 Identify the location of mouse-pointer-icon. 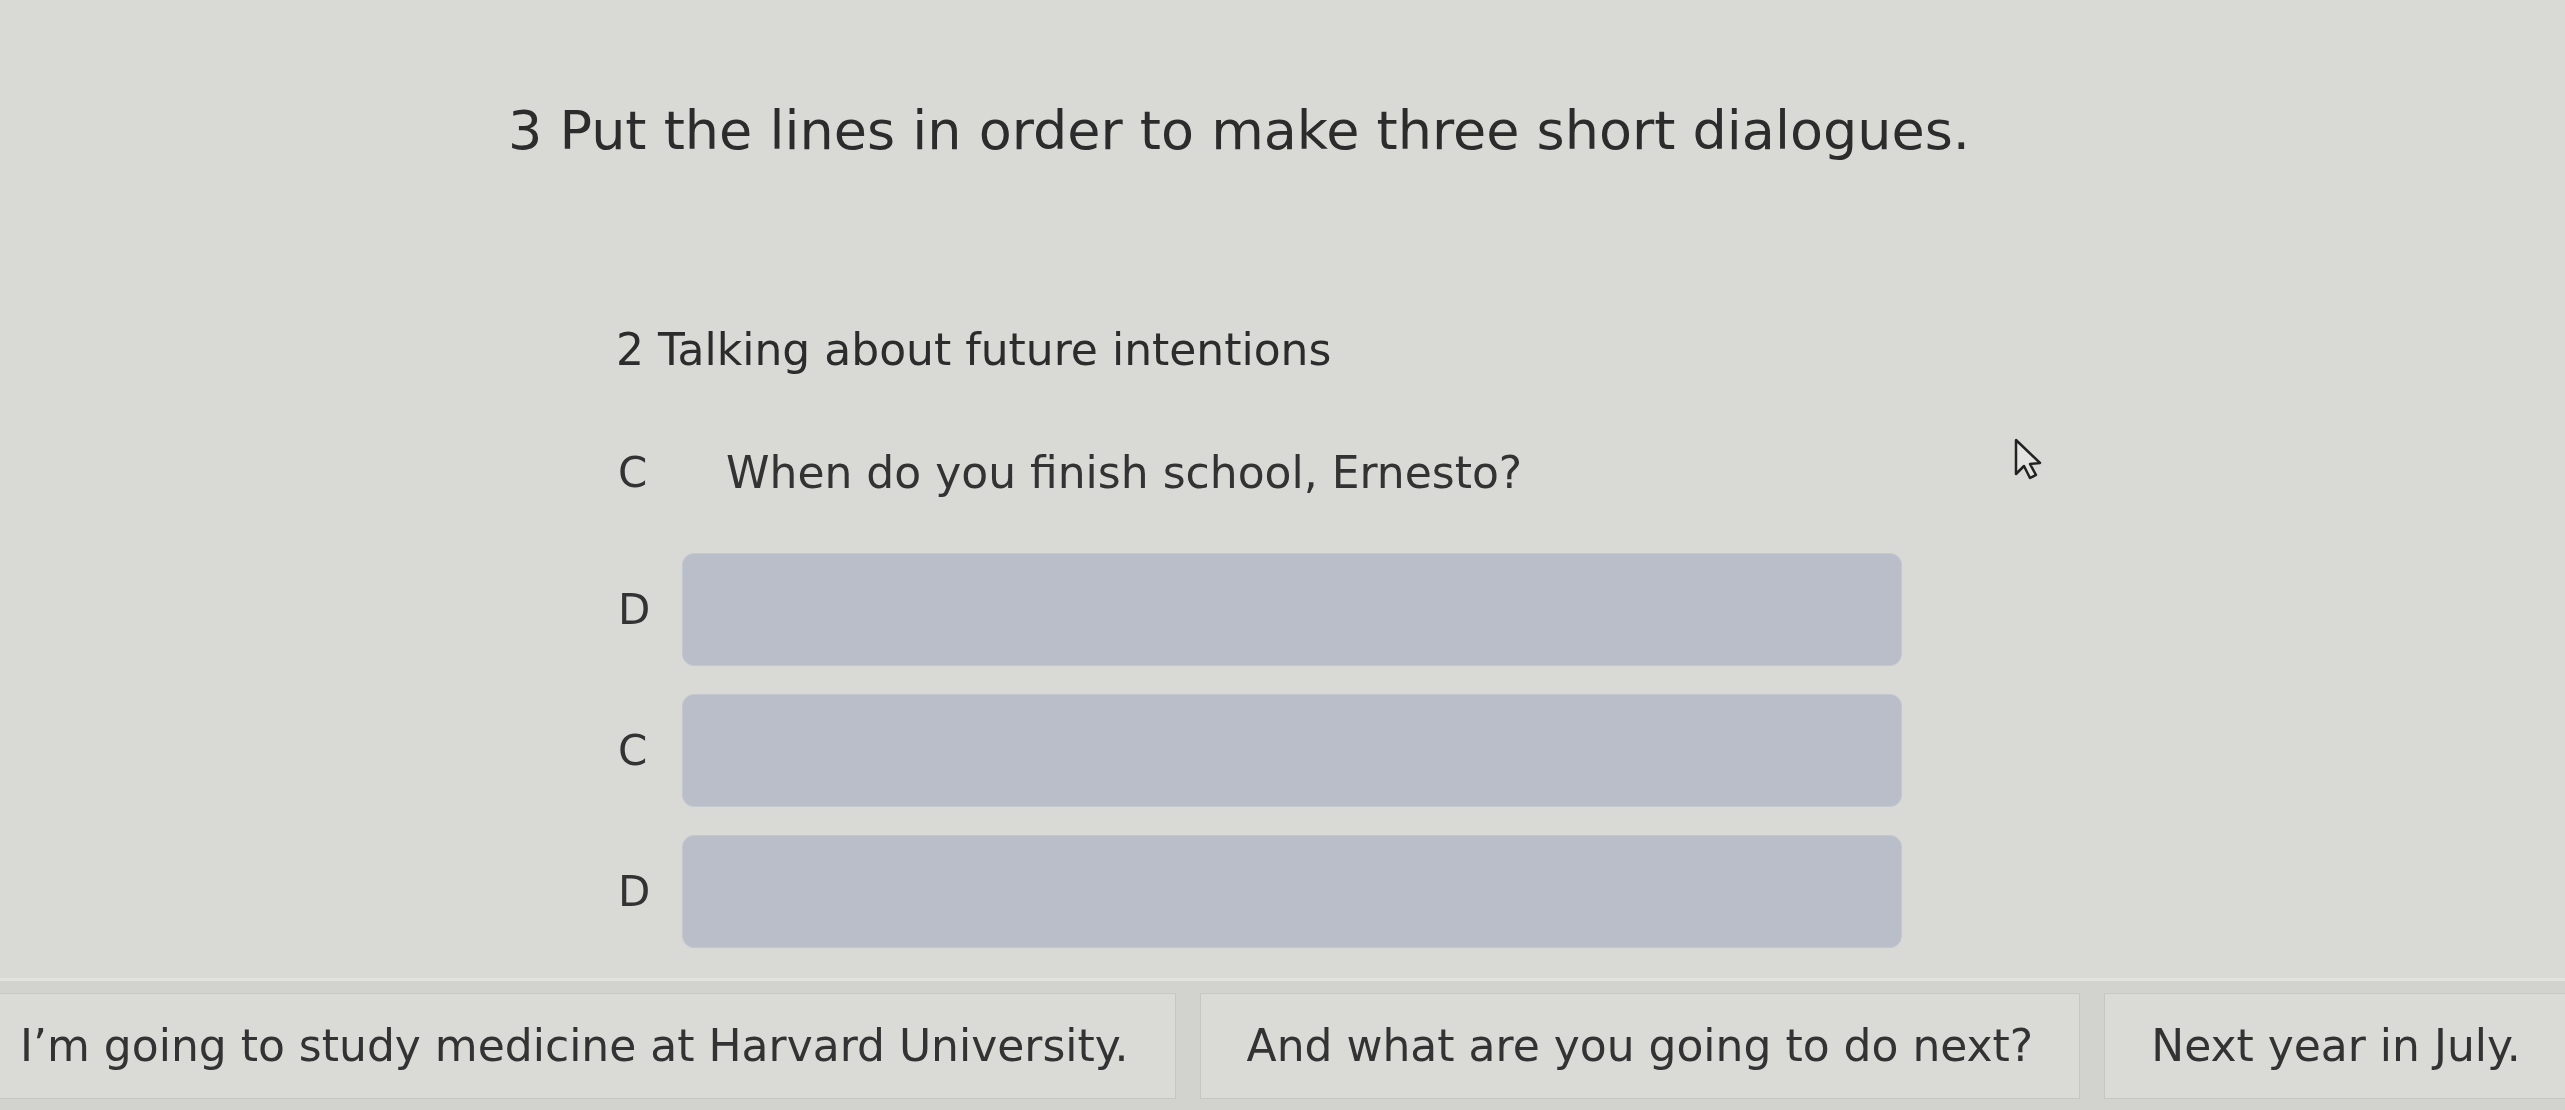
(2028, 459).